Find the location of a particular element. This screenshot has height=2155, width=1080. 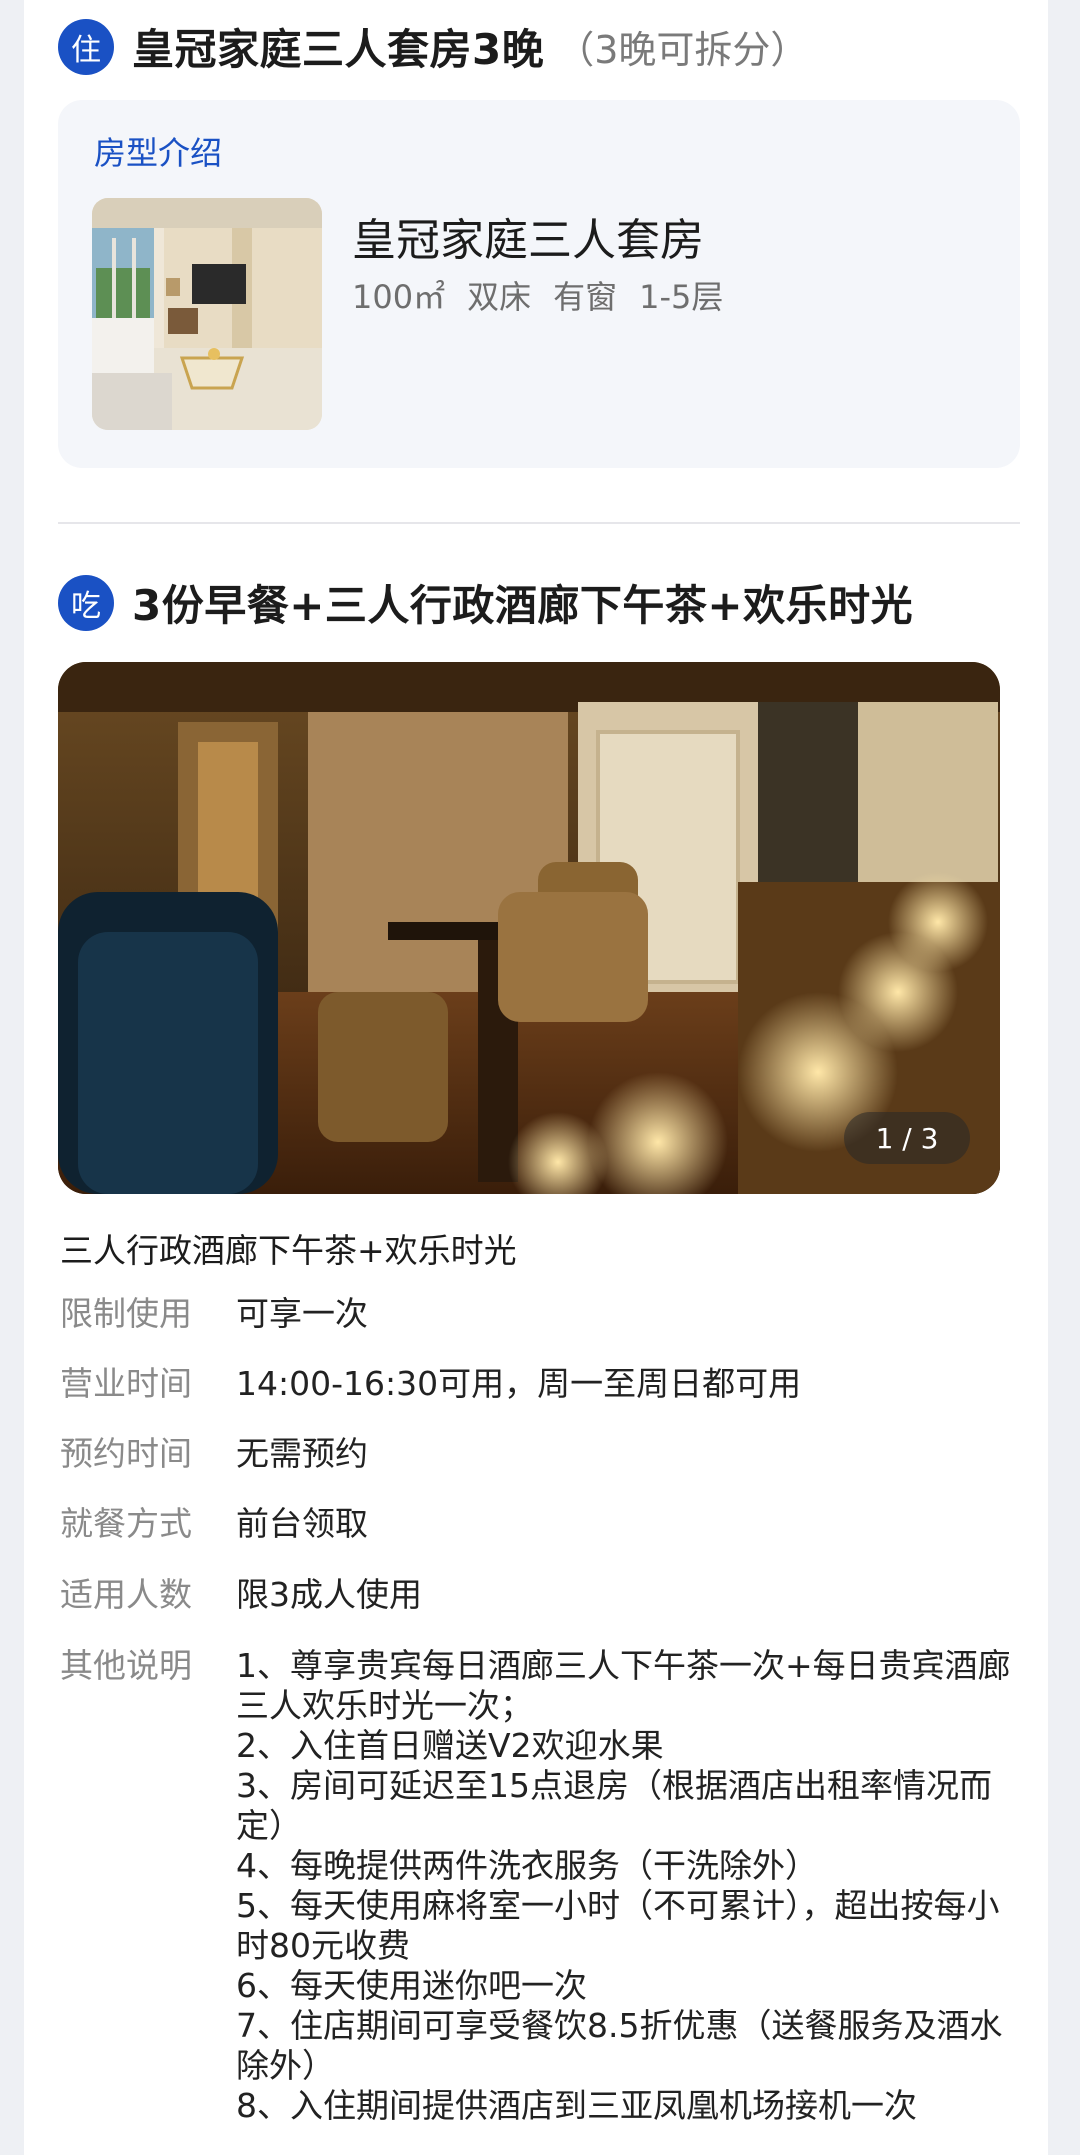

stay-note: （3晚可拆分） is located at coordinates (682, 50).